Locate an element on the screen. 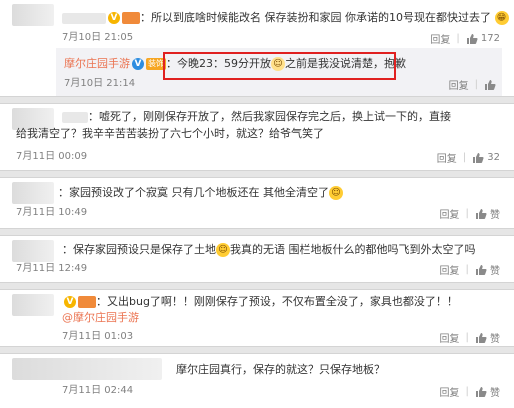 This screenshot has height=408, width=514. comment-body-suffix: 我真的无语 围栏地板什么的都他吗飞到外太空了吗 is located at coordinates (353, 249).